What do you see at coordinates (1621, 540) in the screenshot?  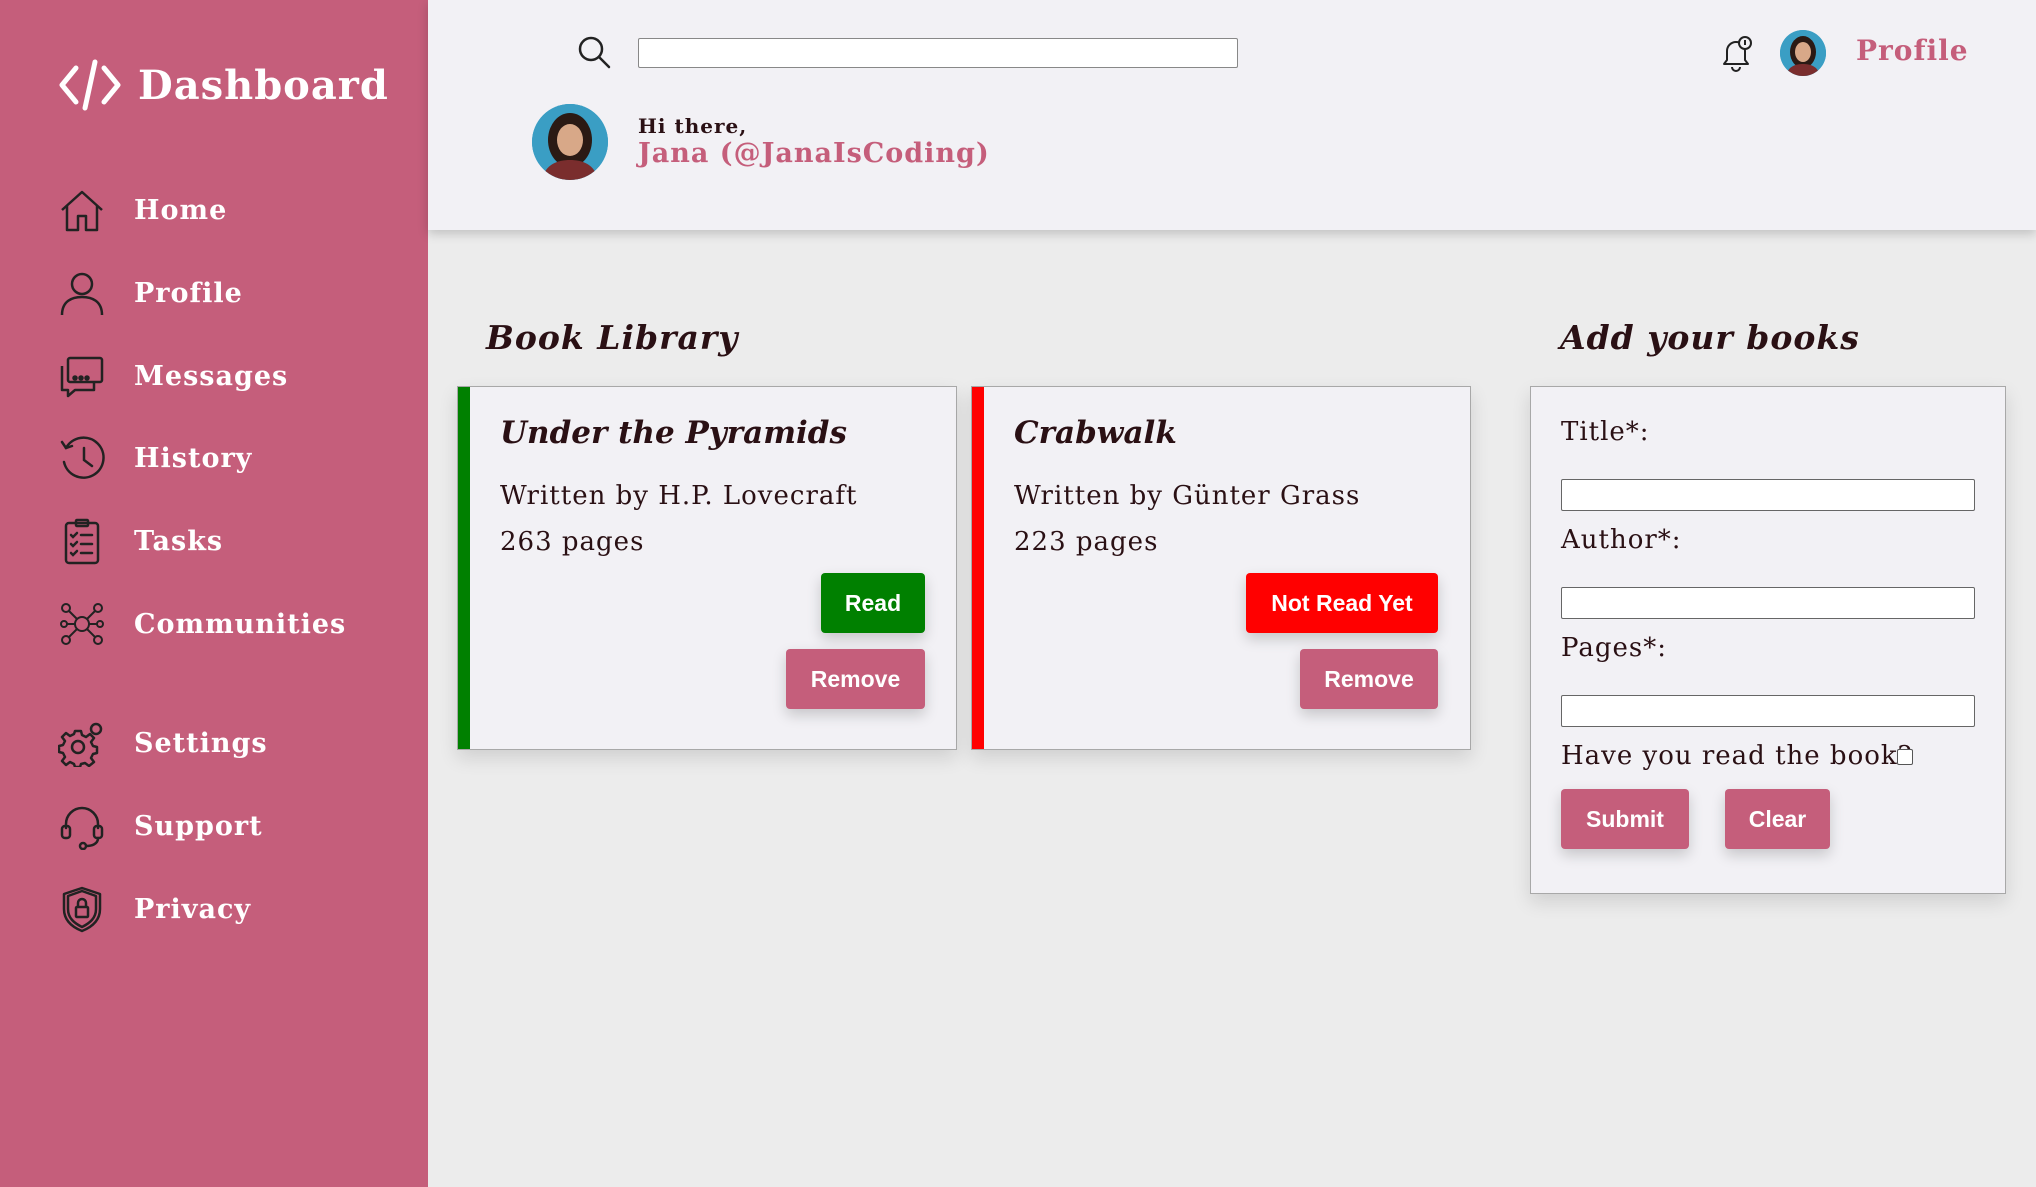 I see `author-label: Author*:` at bounding box center [1621, 540].